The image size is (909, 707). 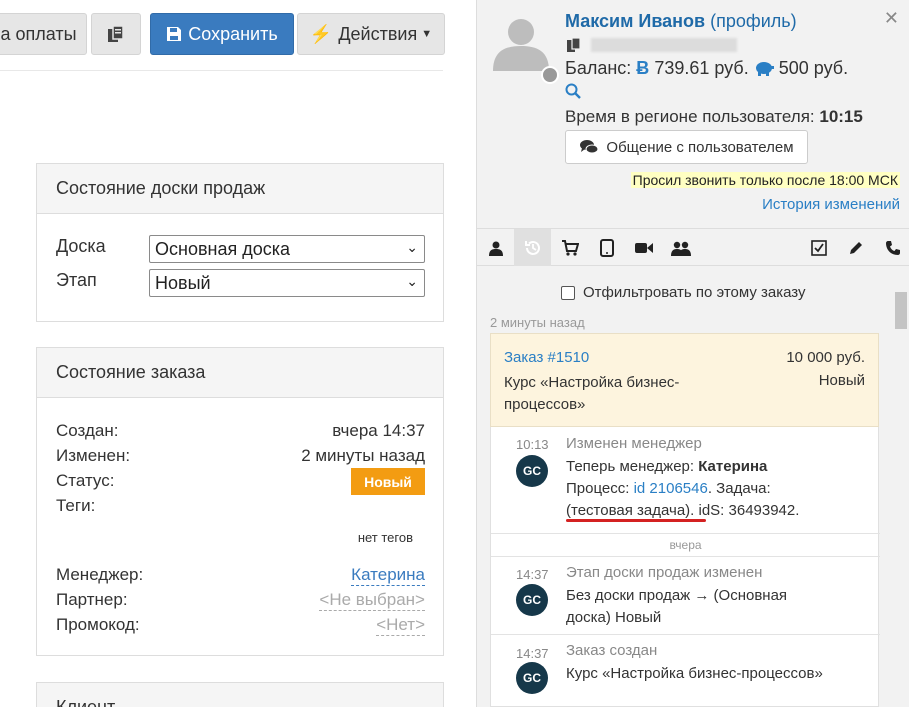 What do you see at coordinates (841, 380) in the screenshot?
I see `order-status: Новый` at bounding box center [841, 380].